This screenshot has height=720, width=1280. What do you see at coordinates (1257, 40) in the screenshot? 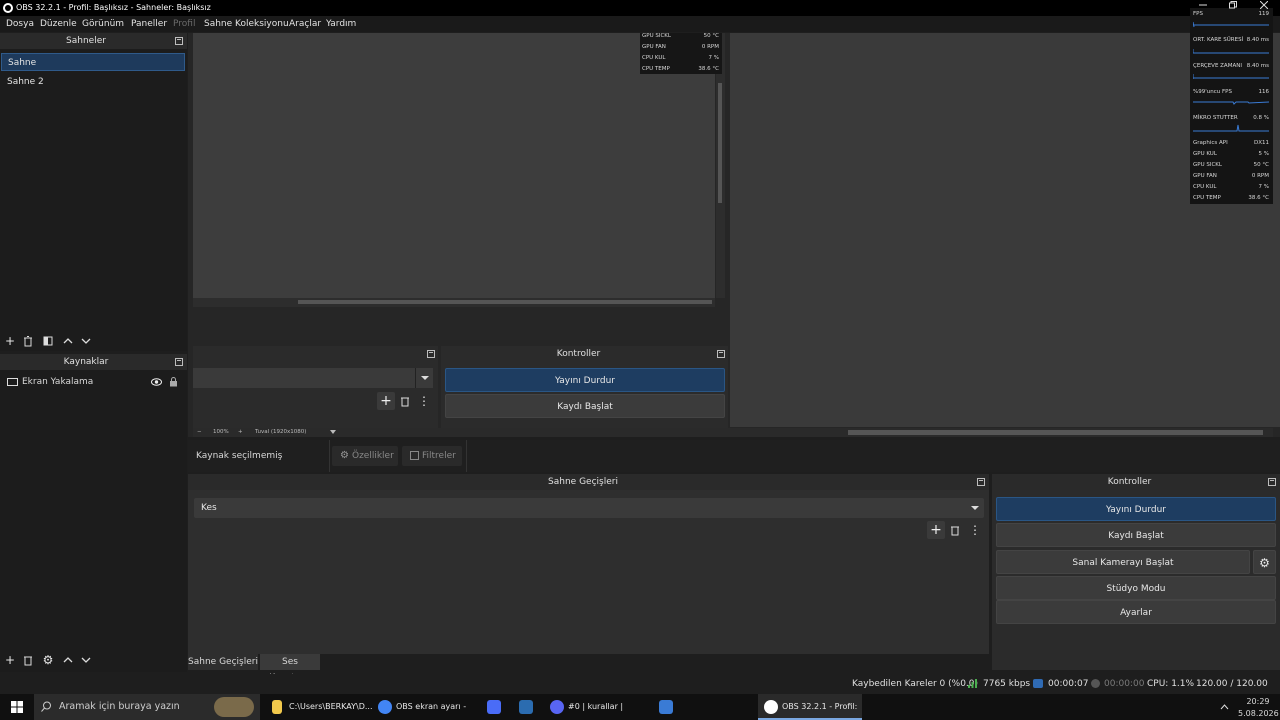
I see `overlay-value: 8.40 ms` at bounding box center [1257, 40].